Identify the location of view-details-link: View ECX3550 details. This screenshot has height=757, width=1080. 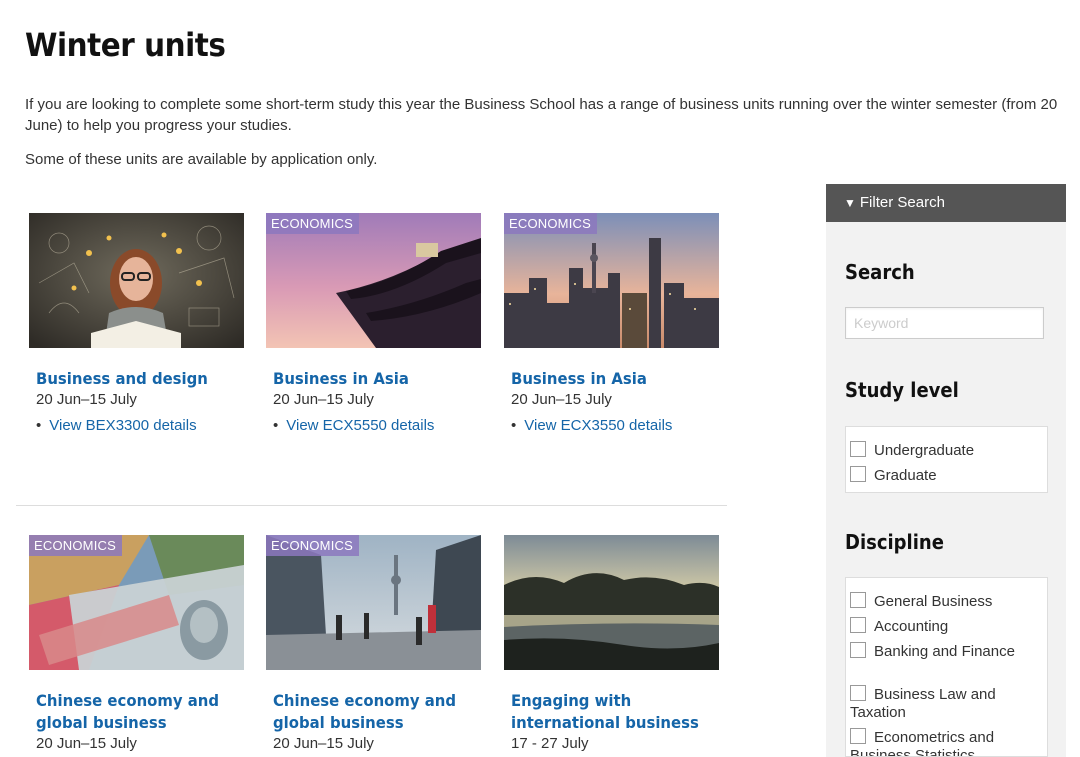
(598, 425).